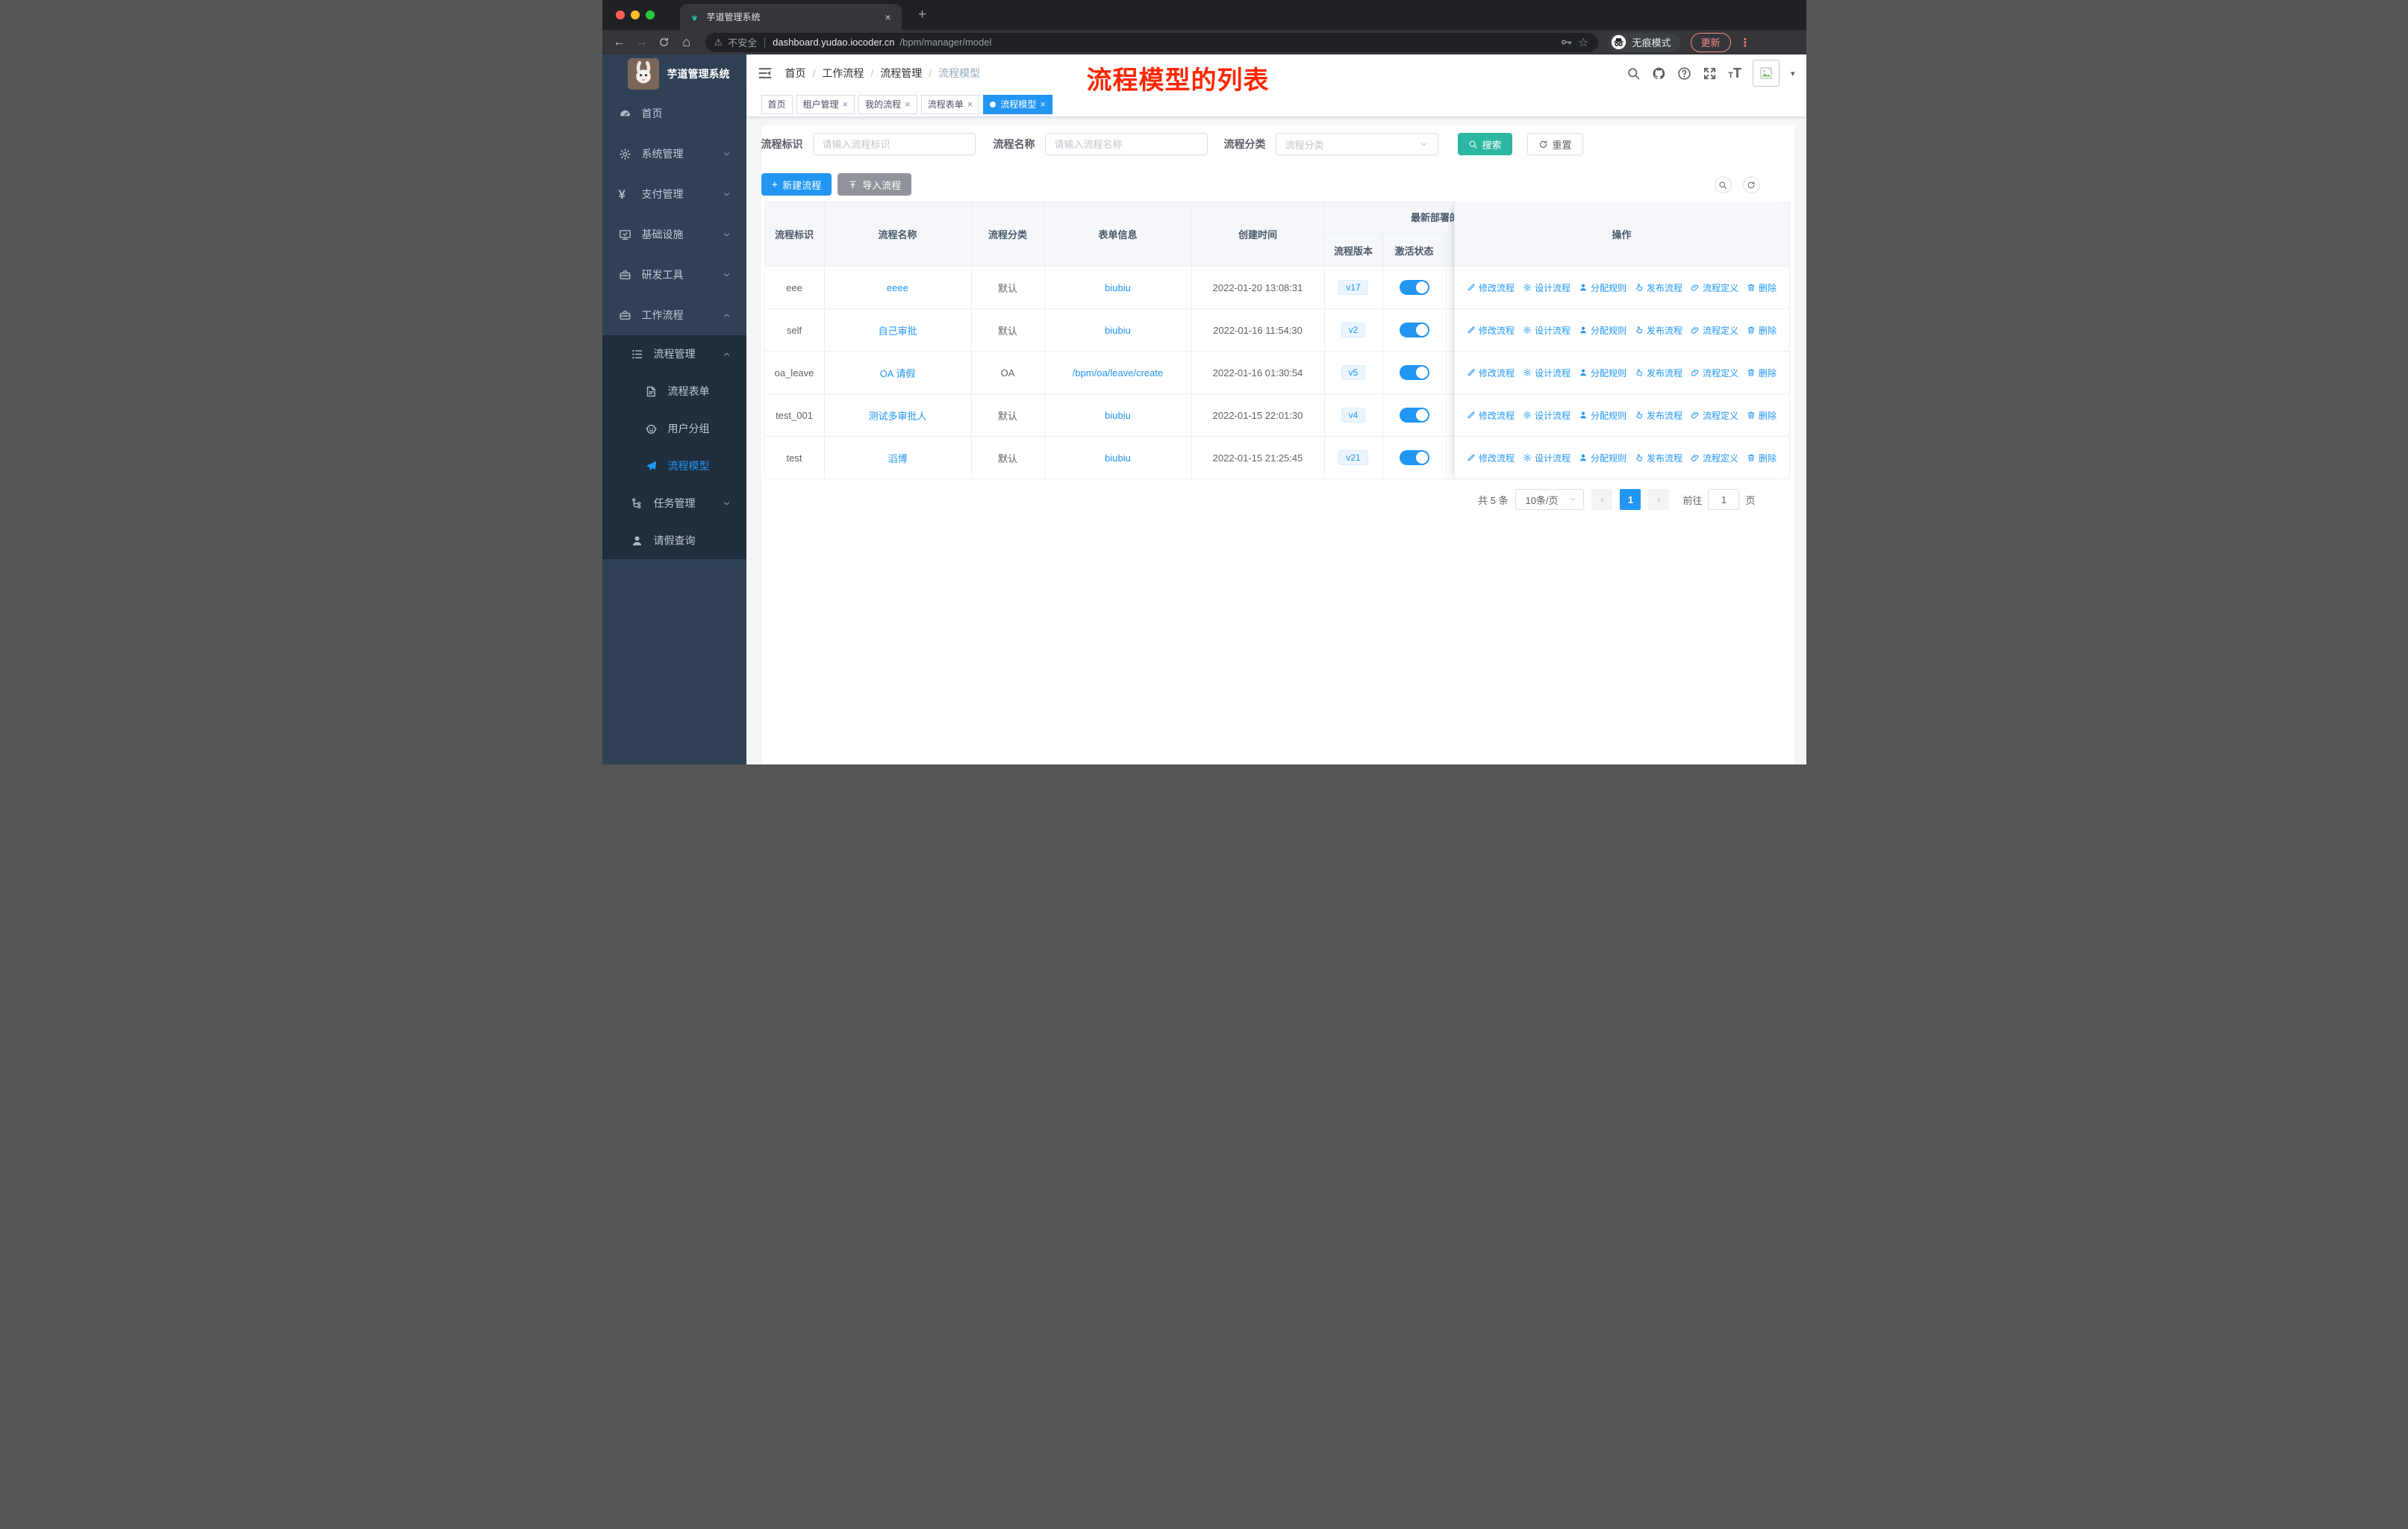  I want to click on sidebar-logo: 芋道管理系统, so click(674, 74).